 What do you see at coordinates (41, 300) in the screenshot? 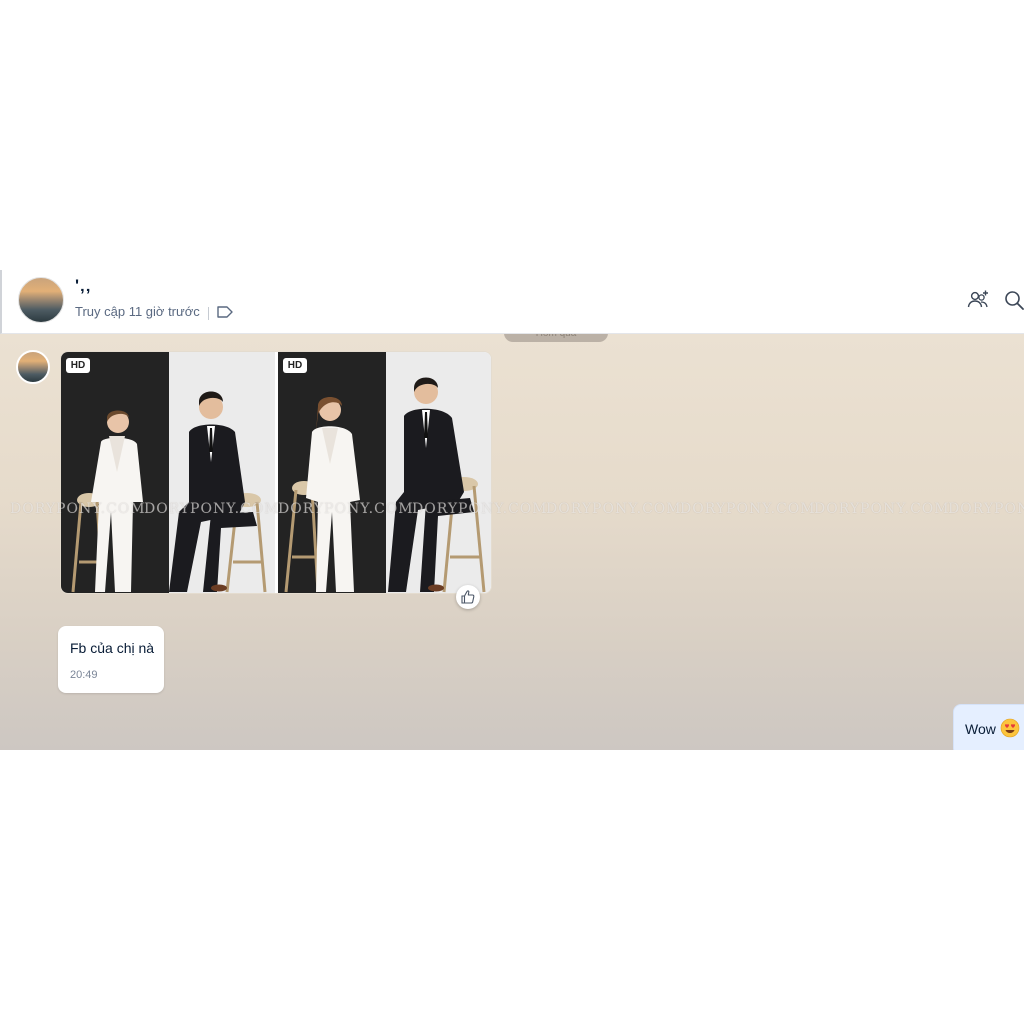
I see `contact-avatar` at bounding box center [41, 300].